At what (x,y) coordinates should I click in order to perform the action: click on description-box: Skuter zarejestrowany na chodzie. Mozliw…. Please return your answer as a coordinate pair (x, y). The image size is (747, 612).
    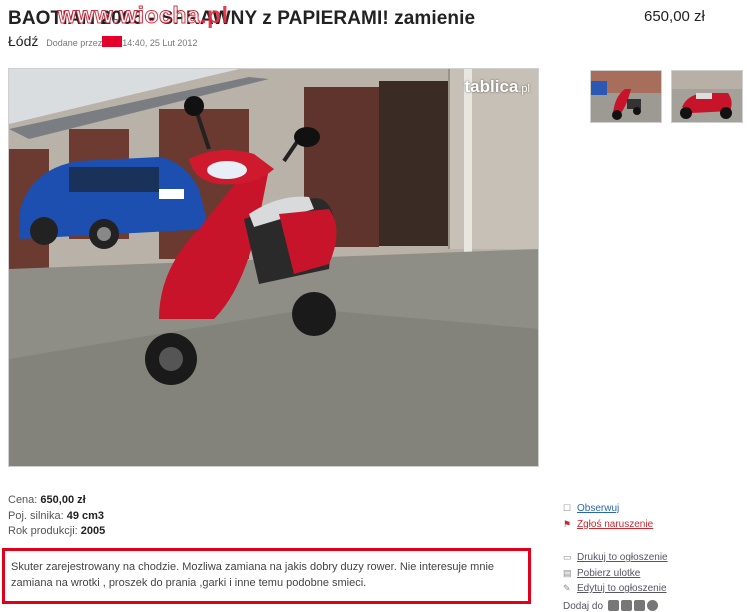
    Looking at the image, I should click on (266, 576).